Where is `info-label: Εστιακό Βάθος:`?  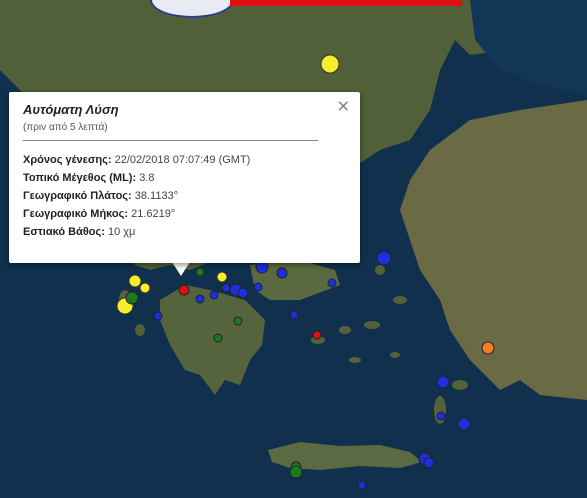
info-label: Εστιακό Βάθος: is located at coordinates (64, 232).